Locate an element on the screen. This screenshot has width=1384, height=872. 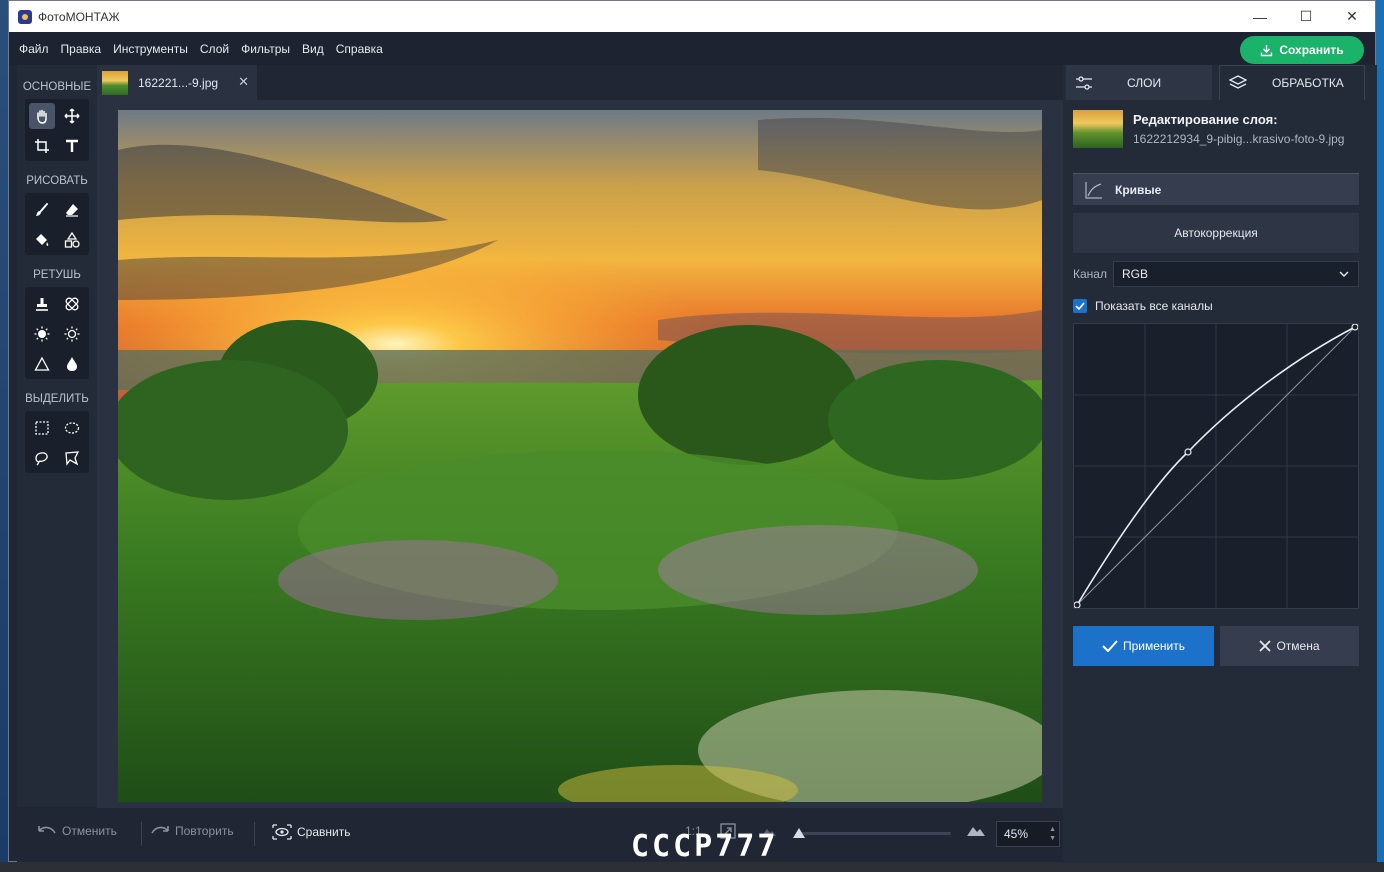
polygon-lasso-tool is located at coordinates (72, 458).